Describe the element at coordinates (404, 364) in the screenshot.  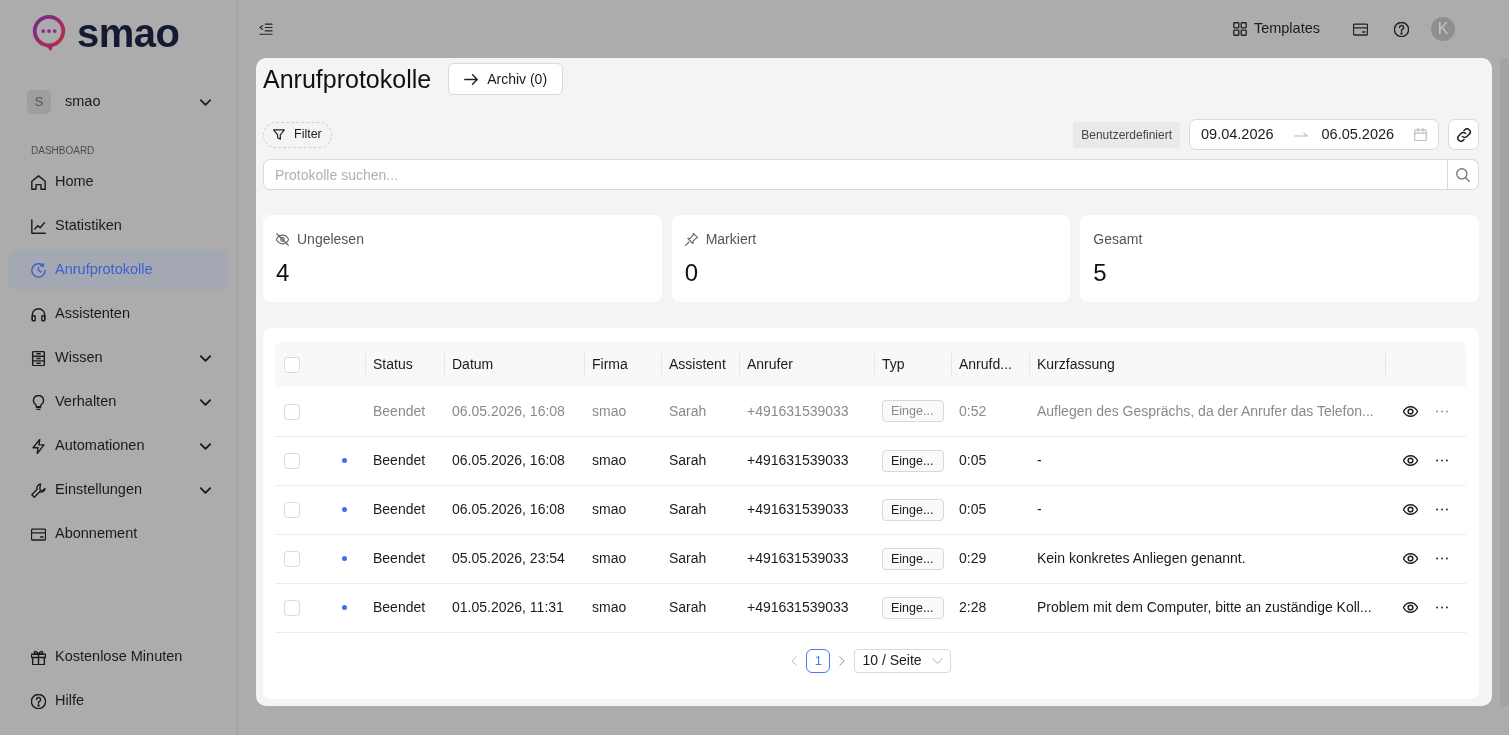
I see `column-header: Status` at that location.